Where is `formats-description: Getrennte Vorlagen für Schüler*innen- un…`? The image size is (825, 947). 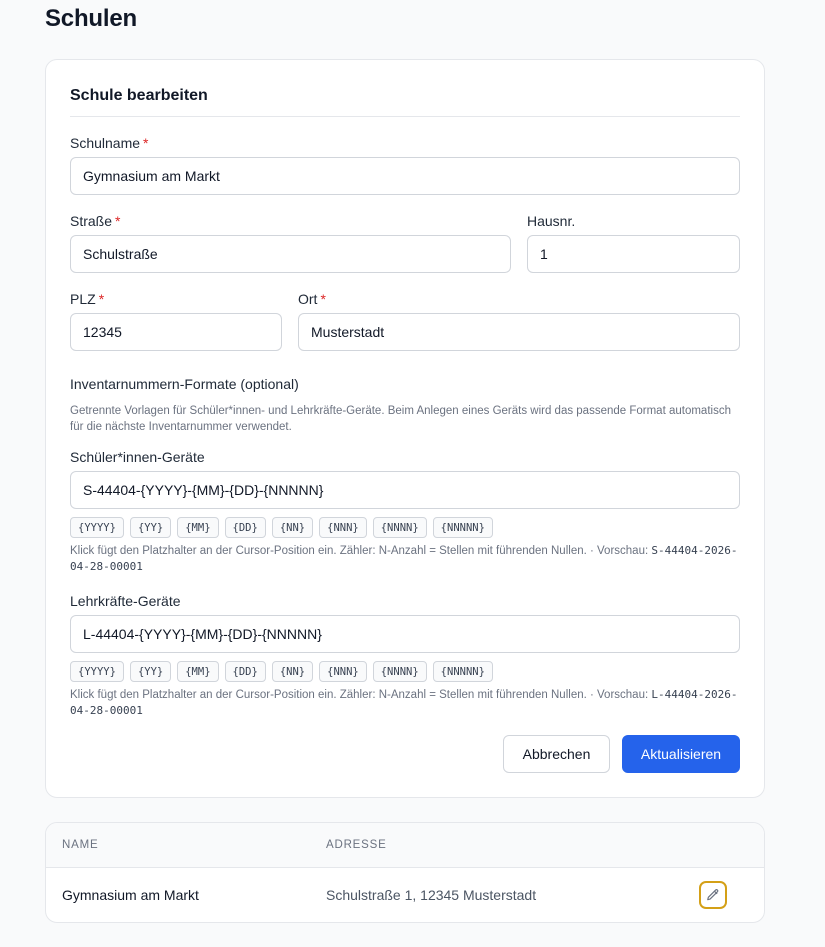 formats-description: Getrennte Vorlagen für Schüler*innen- un… is located at coordinates (400, 419).